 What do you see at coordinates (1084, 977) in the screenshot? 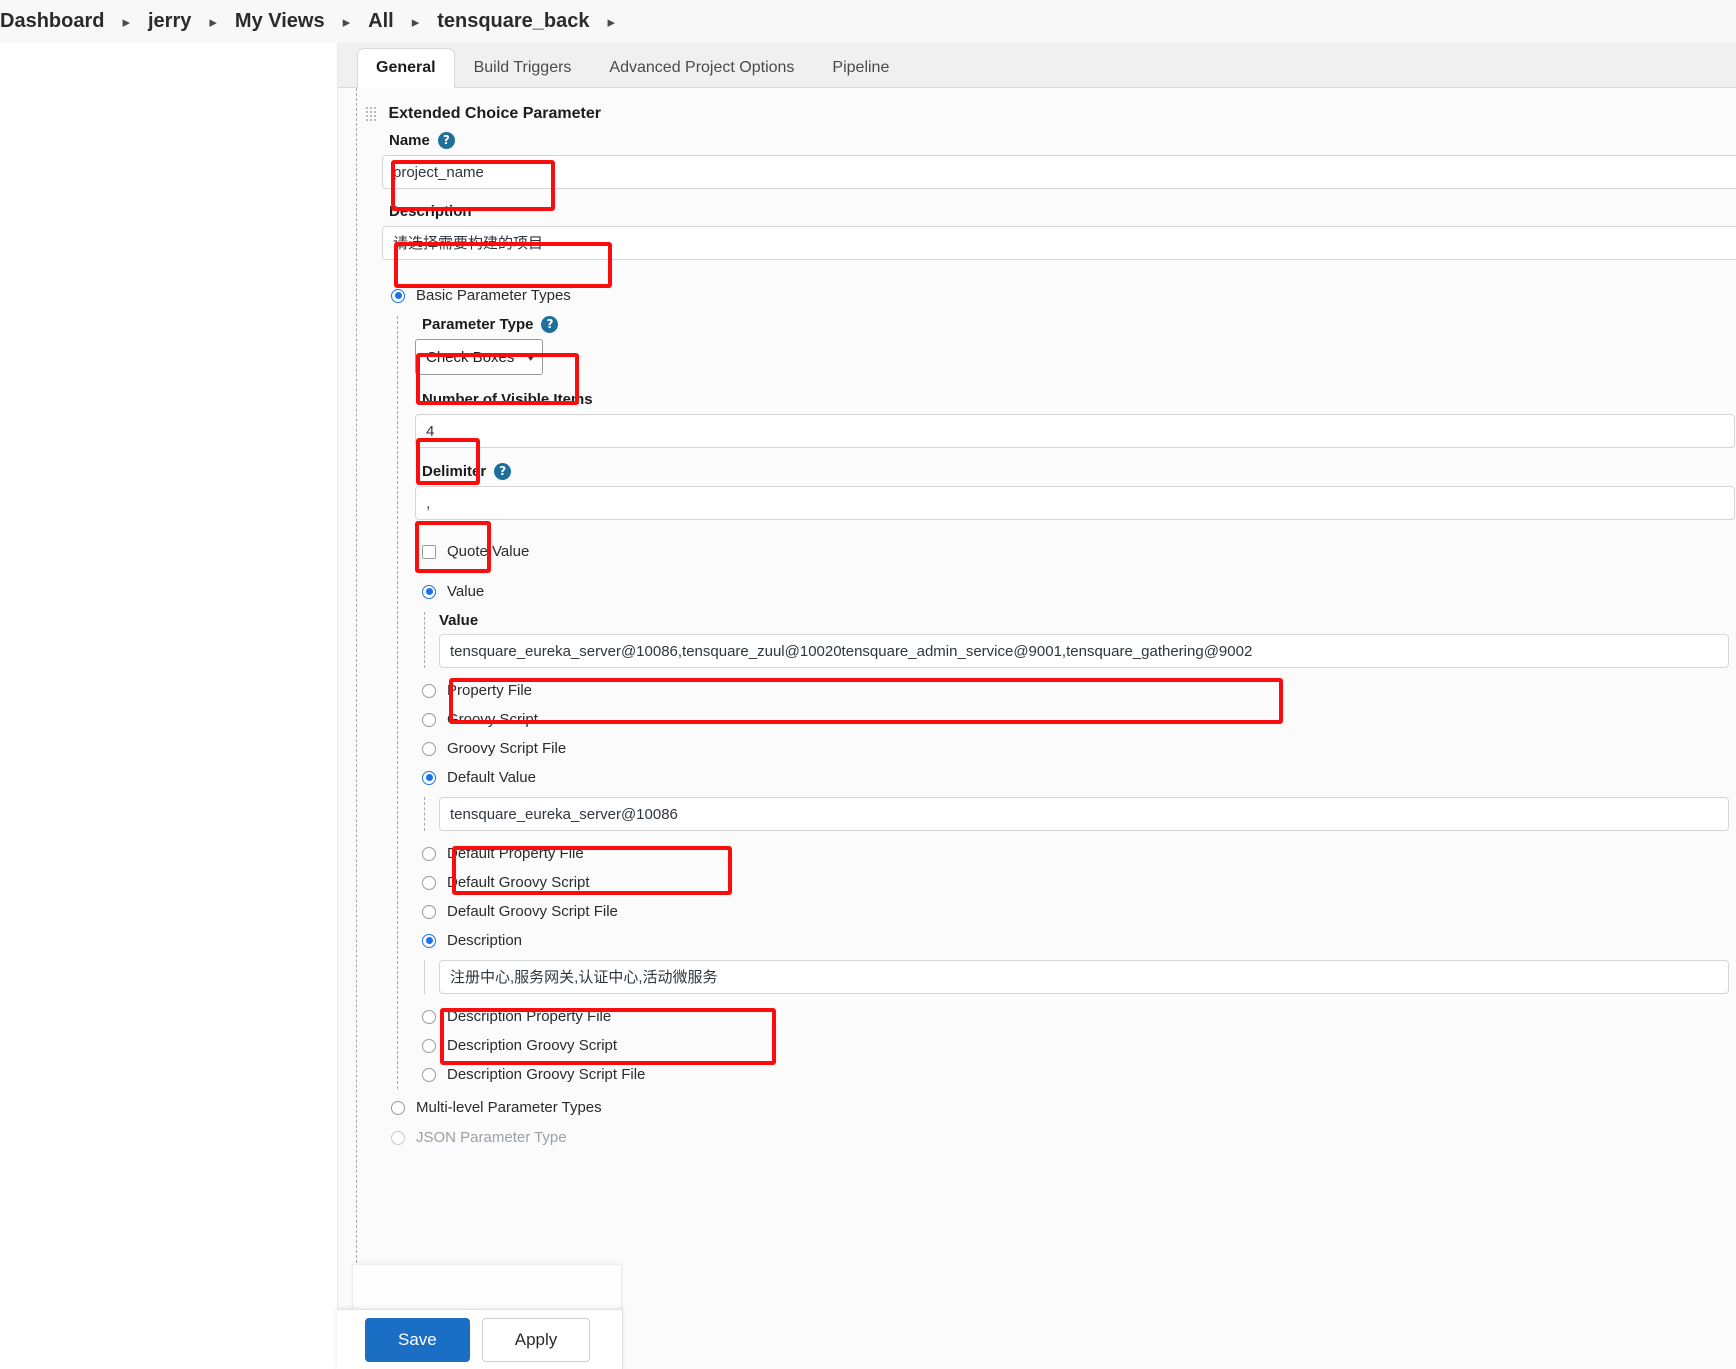
I see `description-value-input: 注册中心,服务网关,认证中心,活动微服务` at bounding box center [1084, 977].